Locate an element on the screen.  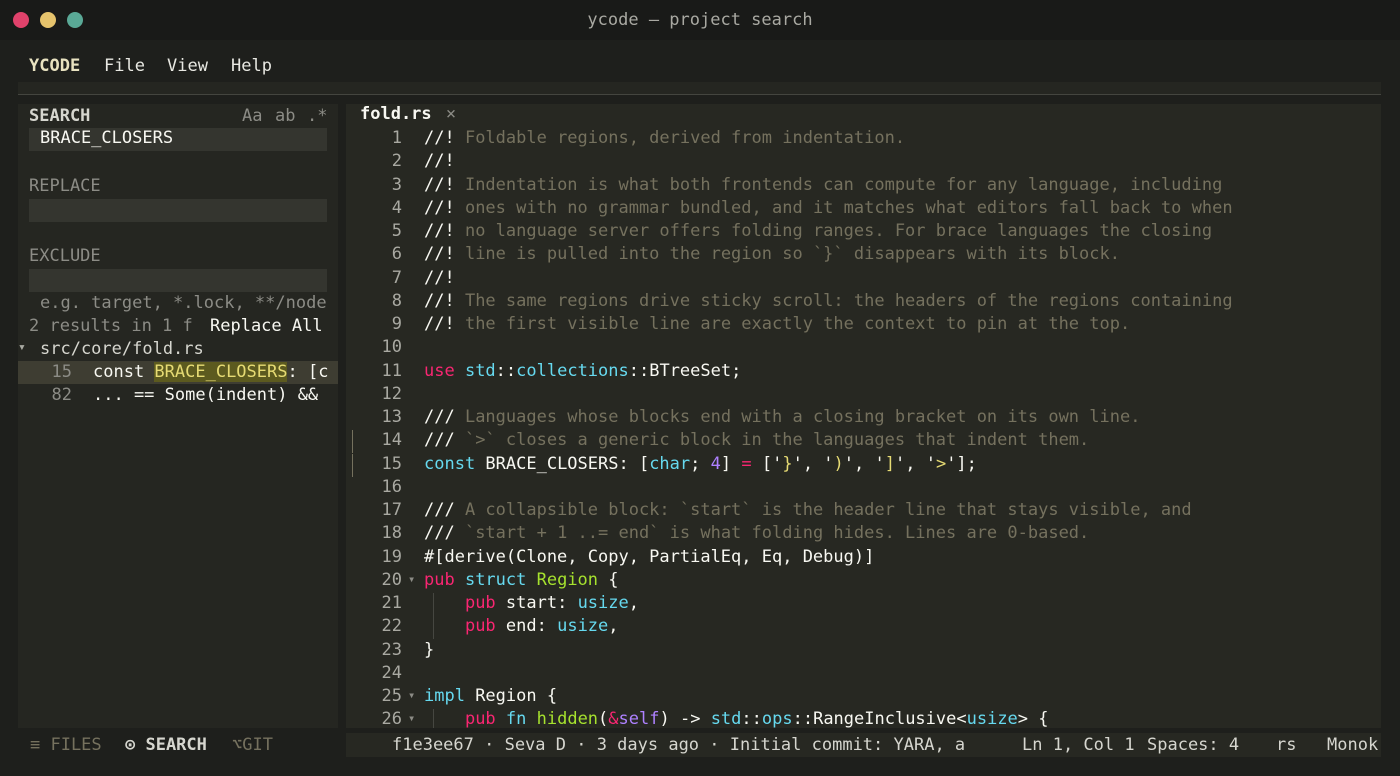
result-file-path: src/core/fold.rs is located at coordinates (122, 349).